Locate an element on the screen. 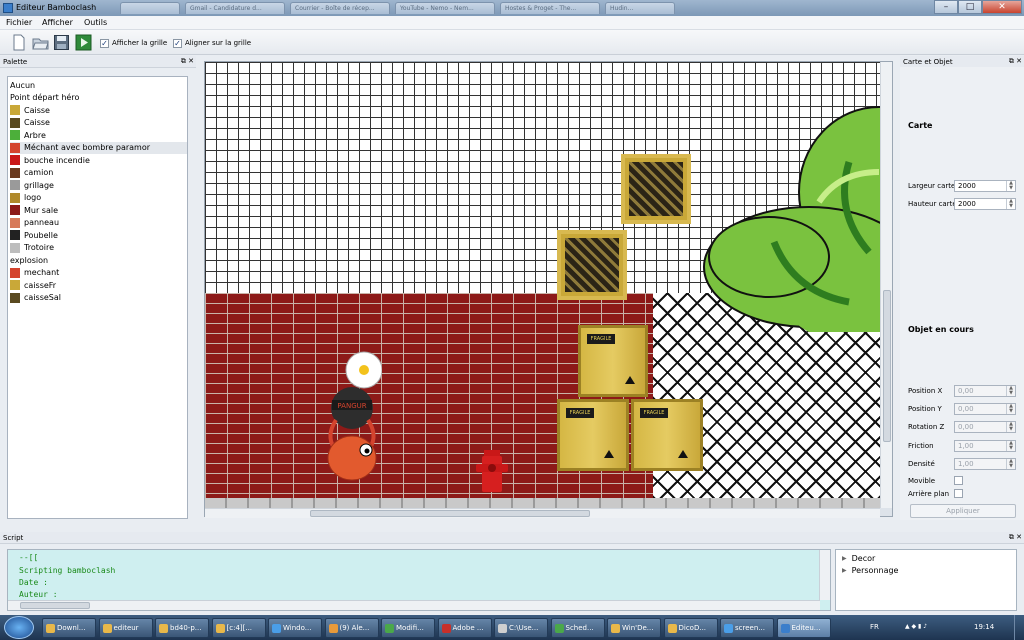  position-x-spinbox: 0,00 ▲ ▼ is located at coordinates (985, 391).